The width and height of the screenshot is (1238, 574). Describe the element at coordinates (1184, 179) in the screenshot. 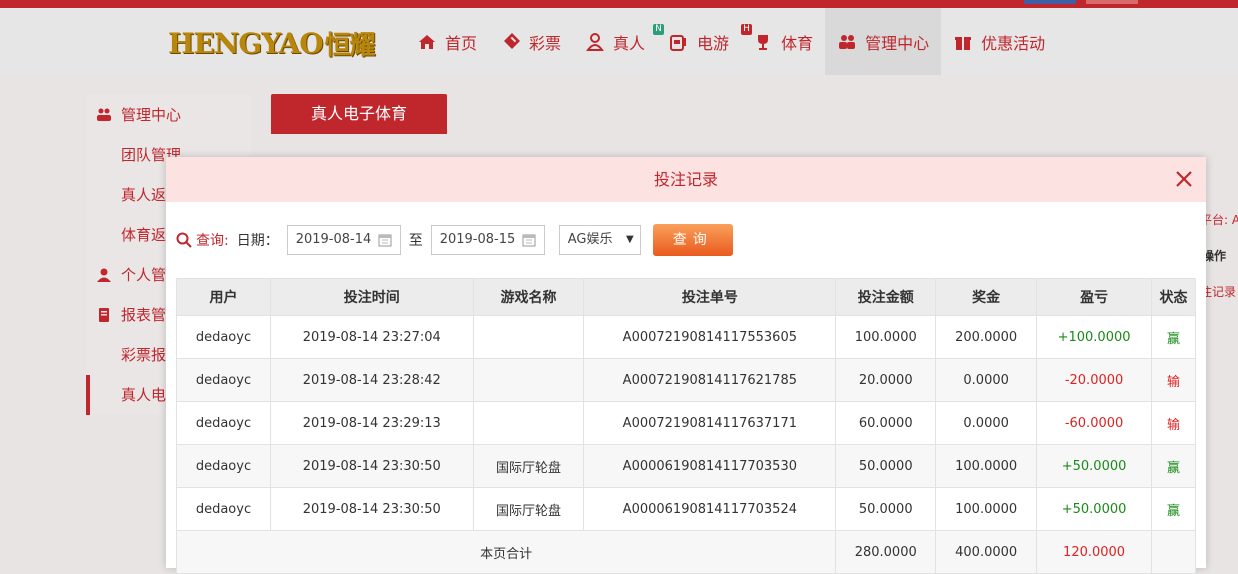

I see `close-icon` at that location.